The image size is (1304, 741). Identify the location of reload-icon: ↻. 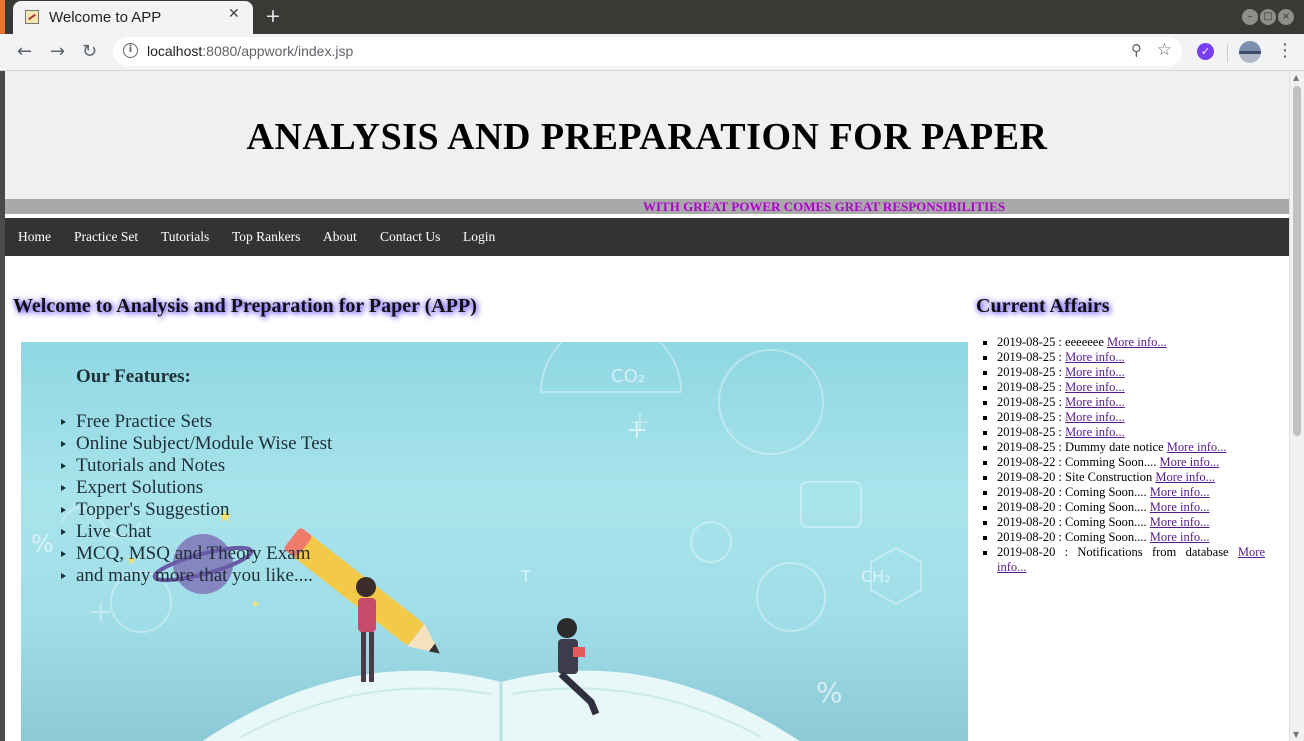
(89, 51).